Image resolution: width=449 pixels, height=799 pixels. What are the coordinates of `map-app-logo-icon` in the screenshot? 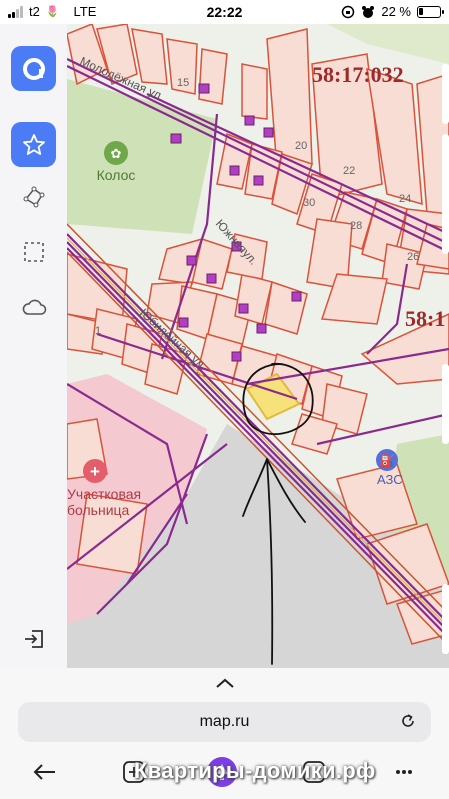 It's located at (33, 68).